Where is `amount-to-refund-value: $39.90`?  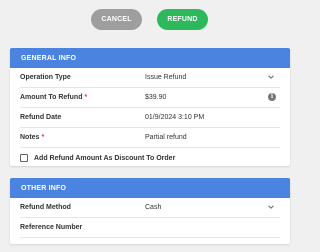 amount-to-refund-value: $39.90 is located at coordinates (156, 97).